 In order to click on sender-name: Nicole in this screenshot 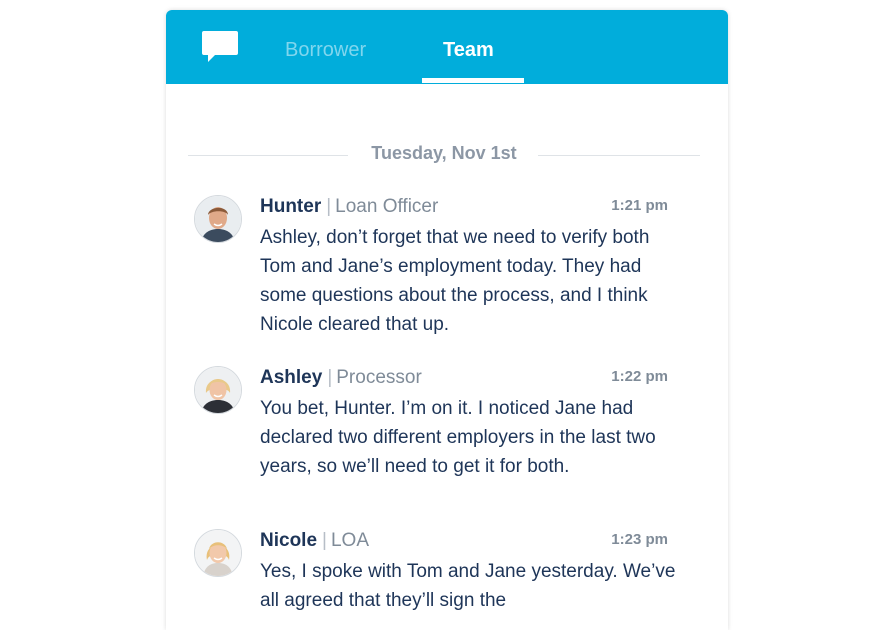, I will do `click(289, 540)`.